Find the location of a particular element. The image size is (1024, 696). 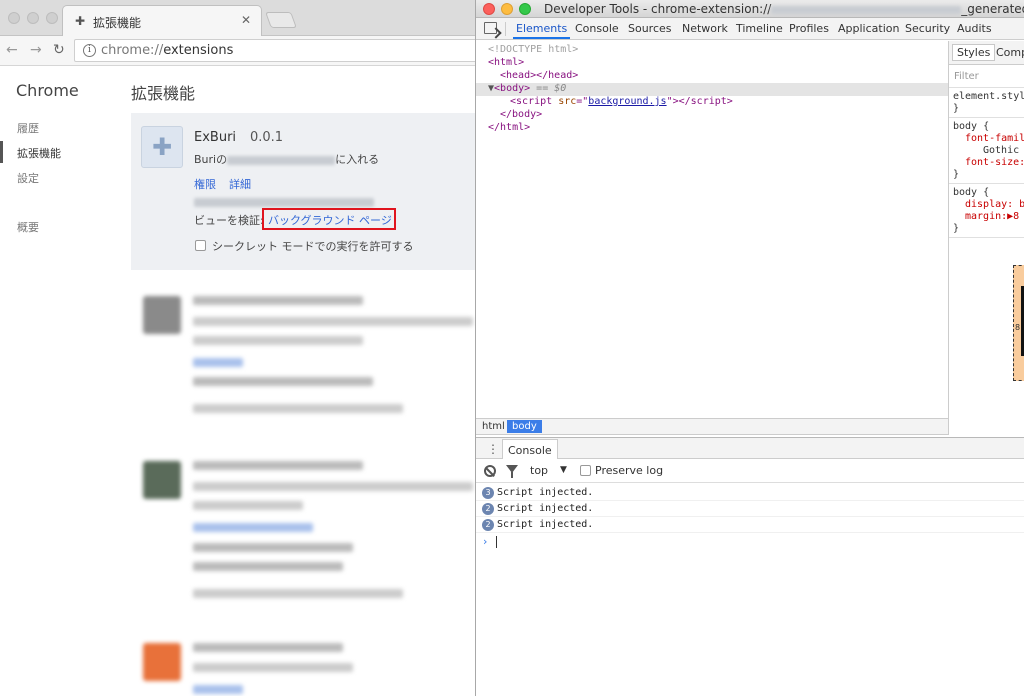

sidebar-item-extensions: 拡張機能 is located at coordinates (39, 153).